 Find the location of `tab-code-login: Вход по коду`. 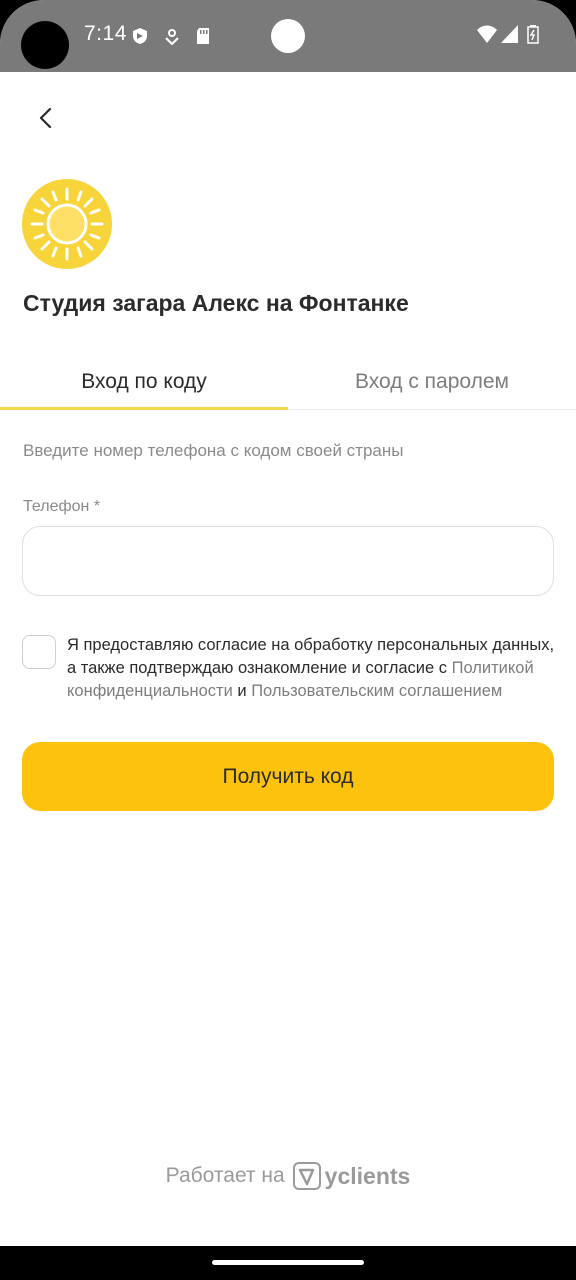

tab-code-login: Вход по коду is located at coordinates (144, 381).